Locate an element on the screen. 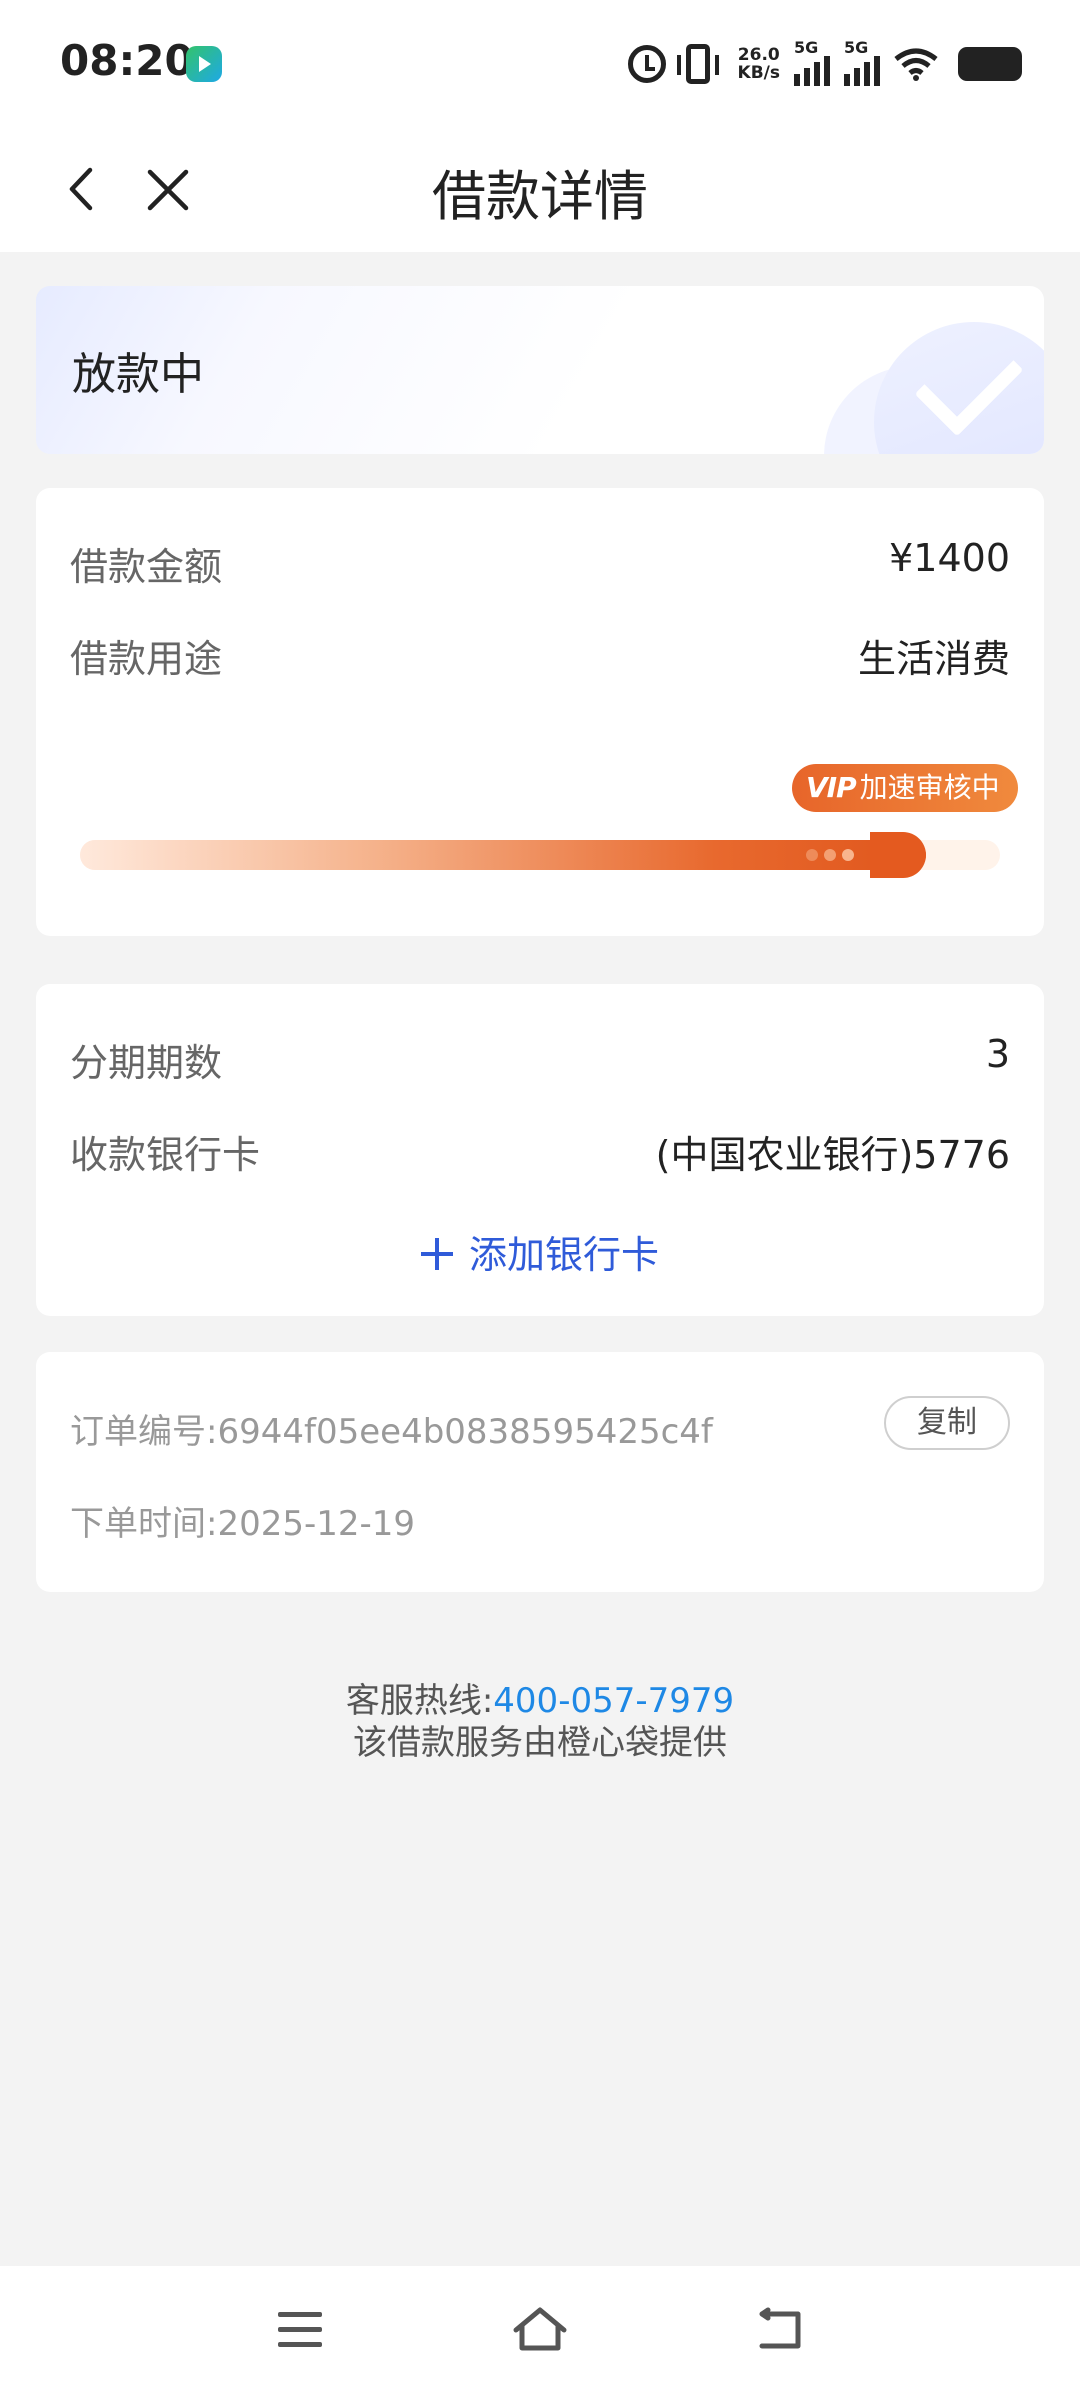 This screenshot has height=2392, width=1080. amount-value: ¥1400 is located at coordinates (949, 558).